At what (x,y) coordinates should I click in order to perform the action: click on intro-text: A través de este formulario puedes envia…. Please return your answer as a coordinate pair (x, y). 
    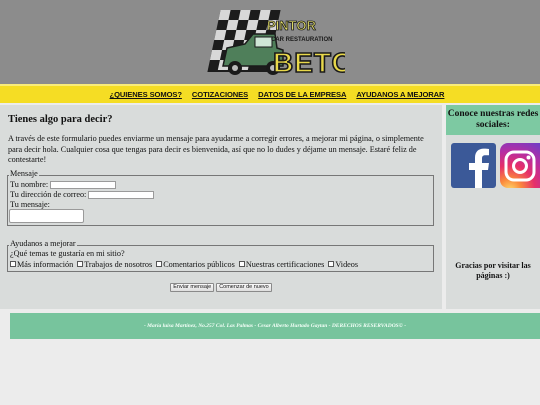
    Looking at the image, I should click on (216, 149).